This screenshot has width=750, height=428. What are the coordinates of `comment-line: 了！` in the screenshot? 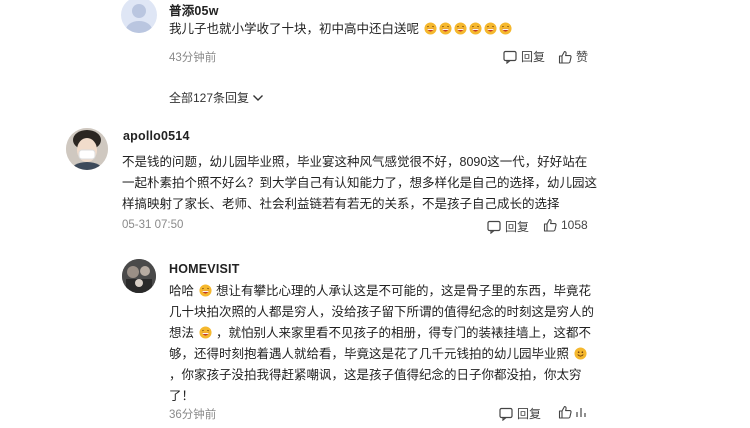 It's located at (182, 396).